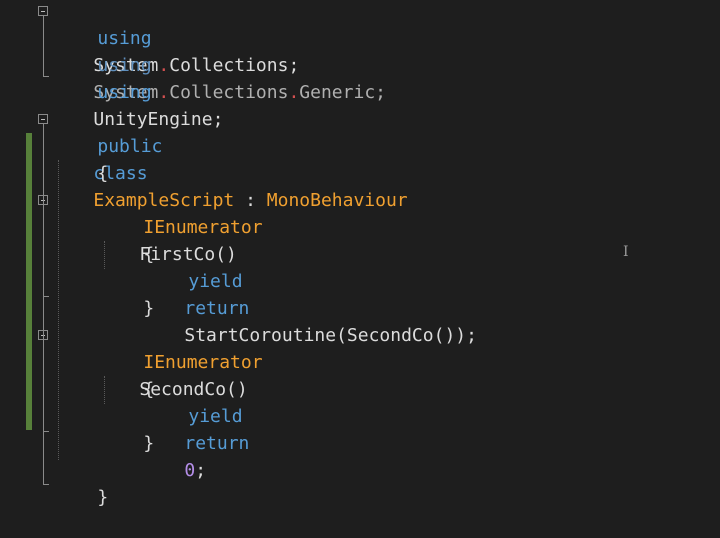 The width and height of the screenshot is (720, 538). Describe the element at coordinates (197, 428) in the screenshot. I see `code-line: yield return 0;` at that location.